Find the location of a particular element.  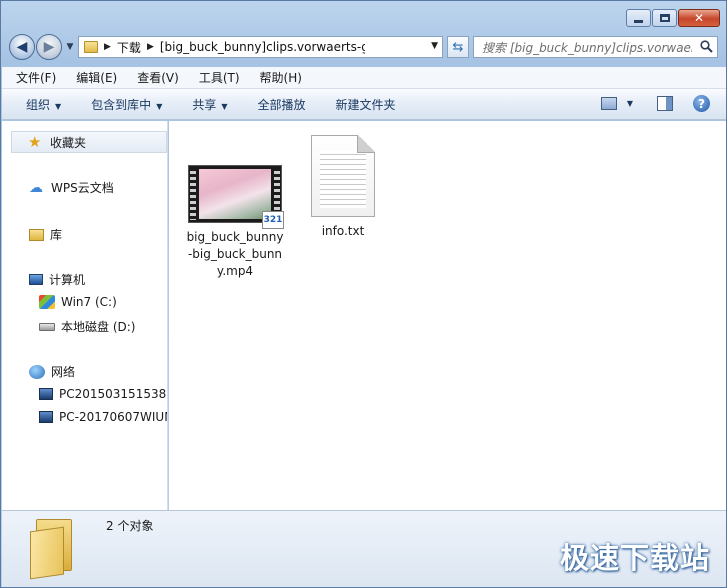

site-watermark: 极速下载站 is located at coordinates (634, 558).